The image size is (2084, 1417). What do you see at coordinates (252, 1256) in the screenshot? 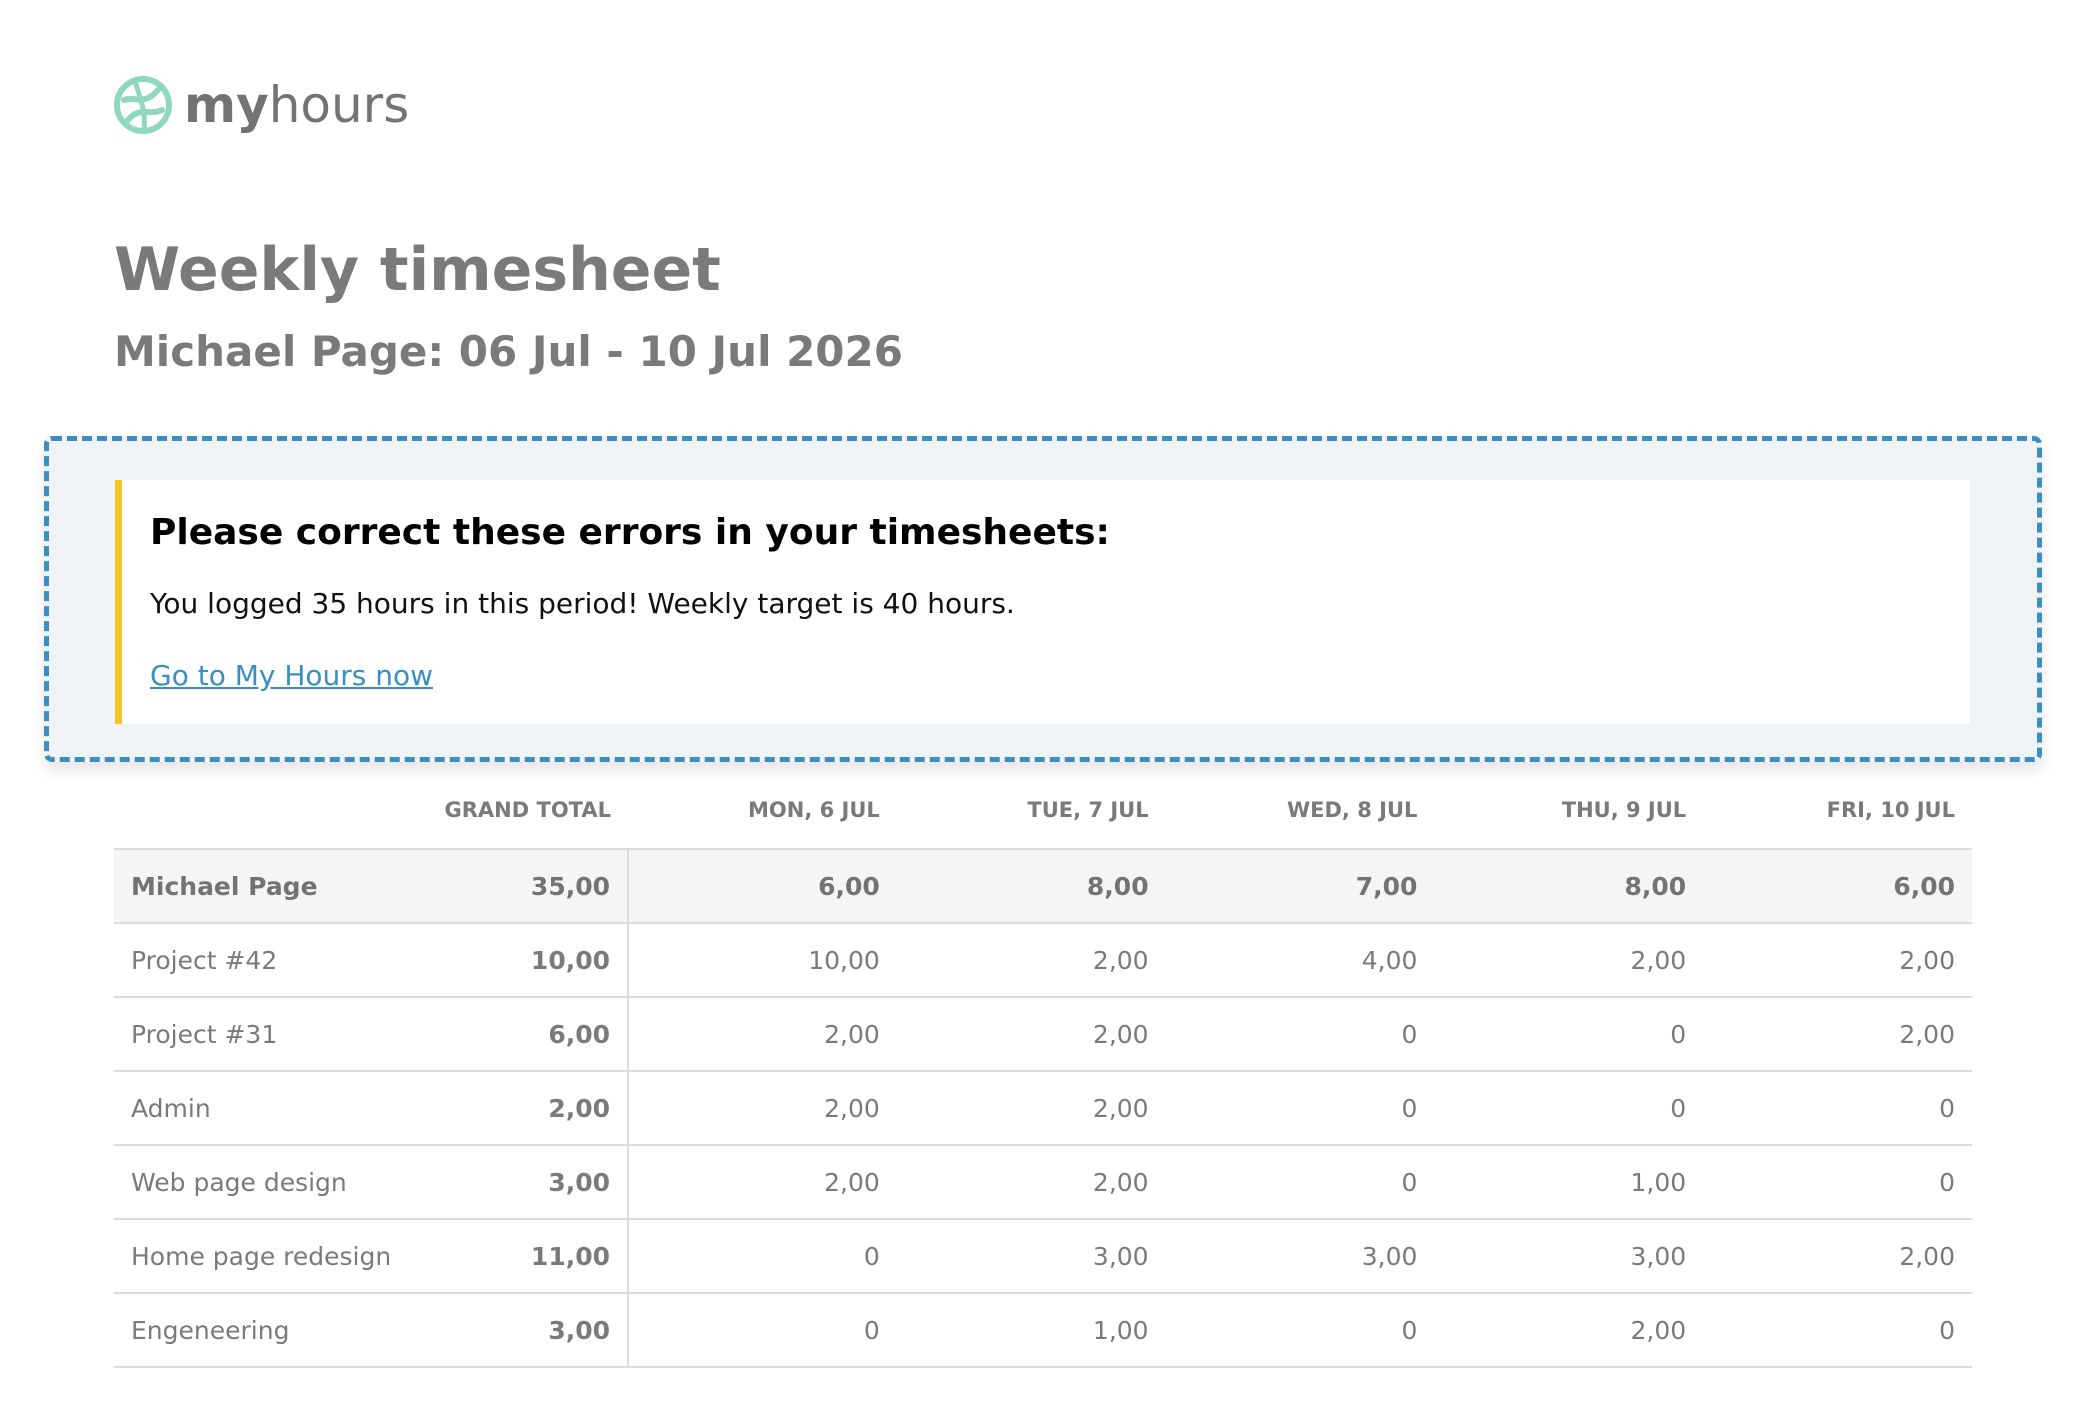
I see `project-name: Home page redesign` at bounding box center [252, 1256].